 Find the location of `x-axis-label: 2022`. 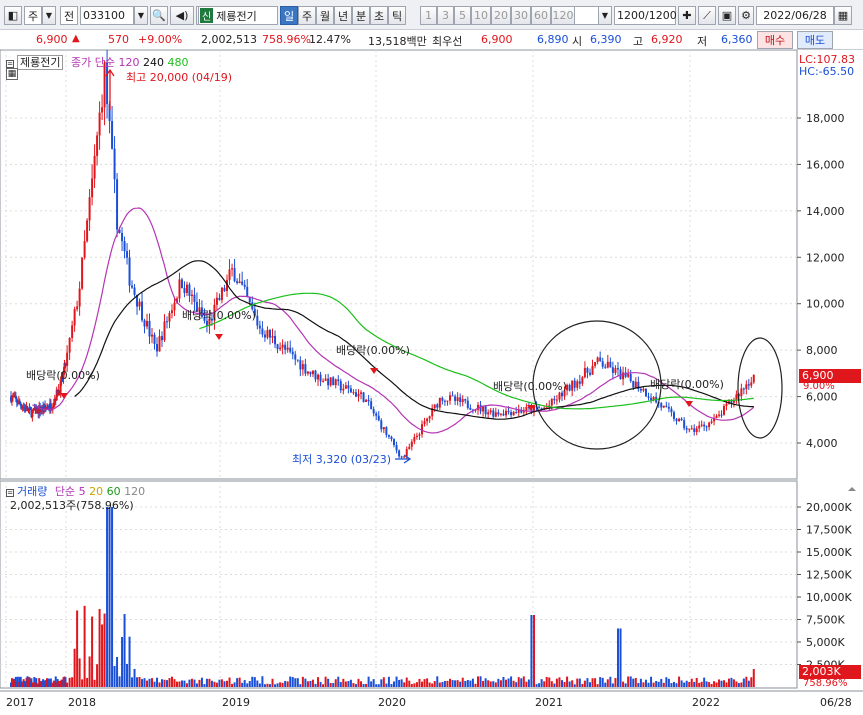

x-axis-label: 2022 is located at coordinates (706, 702).